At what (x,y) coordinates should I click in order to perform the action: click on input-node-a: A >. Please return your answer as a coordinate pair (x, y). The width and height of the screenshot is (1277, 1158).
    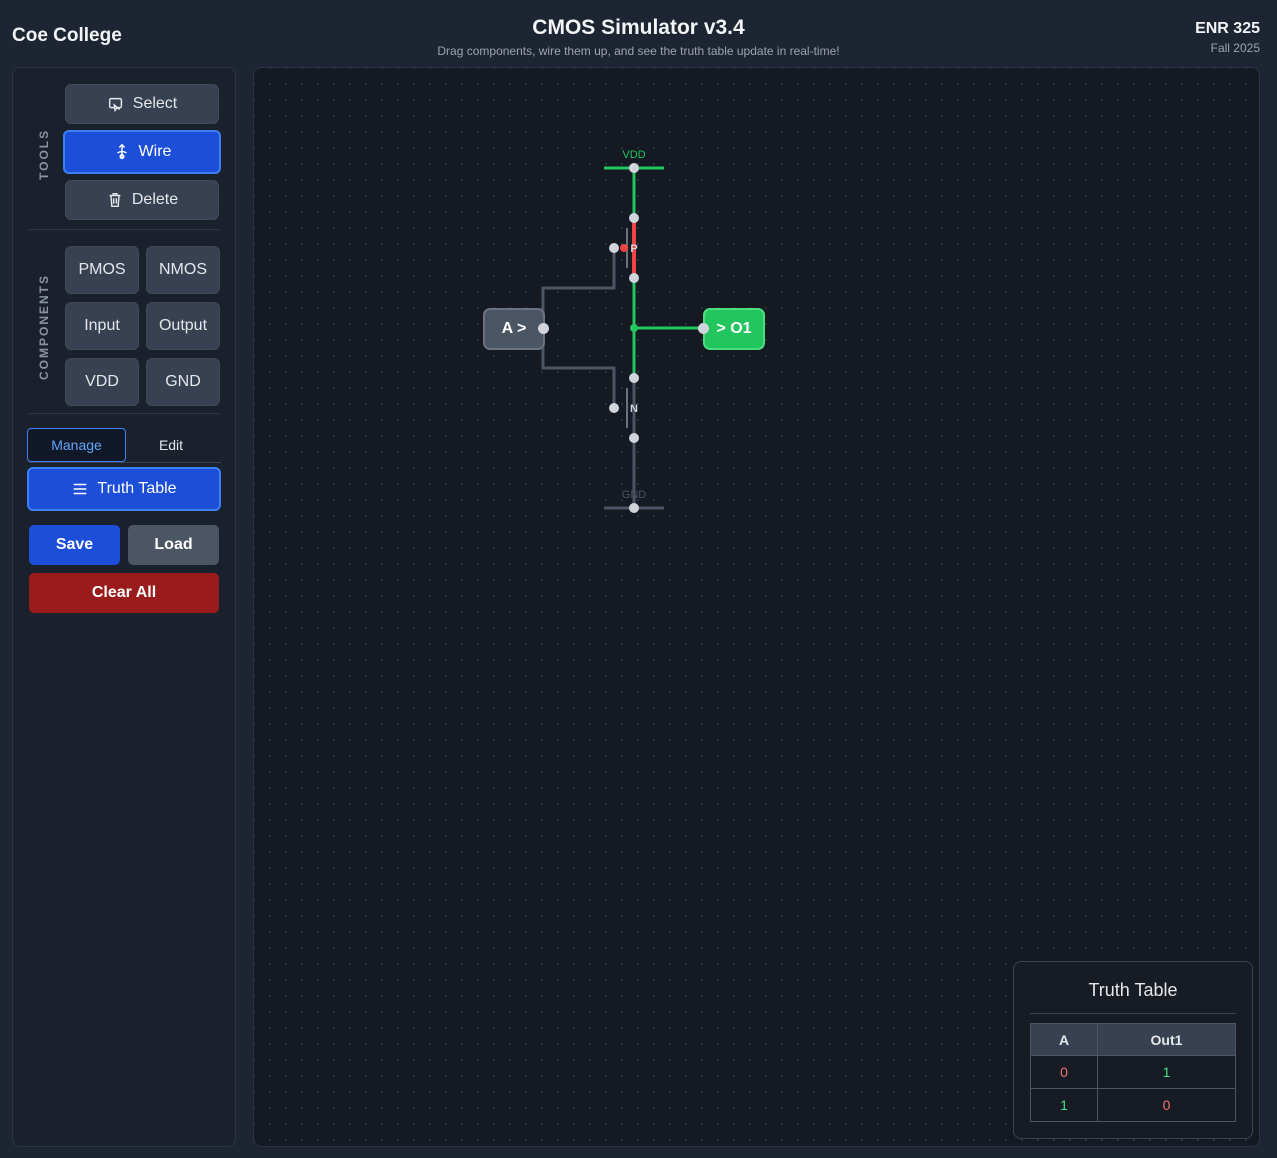
    Looking at the image, I should click on (514, 329).